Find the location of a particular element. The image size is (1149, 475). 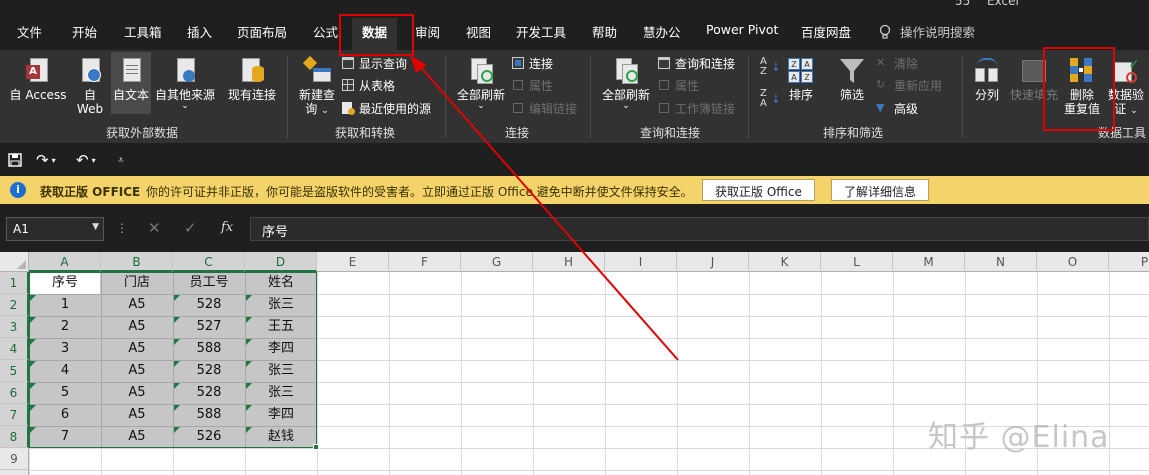

watermark: 知乎 @Elina is located at coordinates (1019, 437).